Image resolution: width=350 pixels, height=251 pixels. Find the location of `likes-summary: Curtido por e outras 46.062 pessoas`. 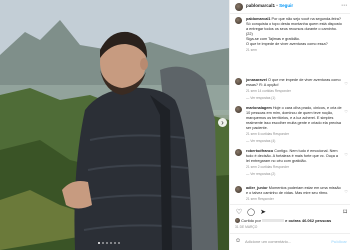

likes-summary: Curtido por e outras 46.062 pessoas is located at coordinates (291, 221).